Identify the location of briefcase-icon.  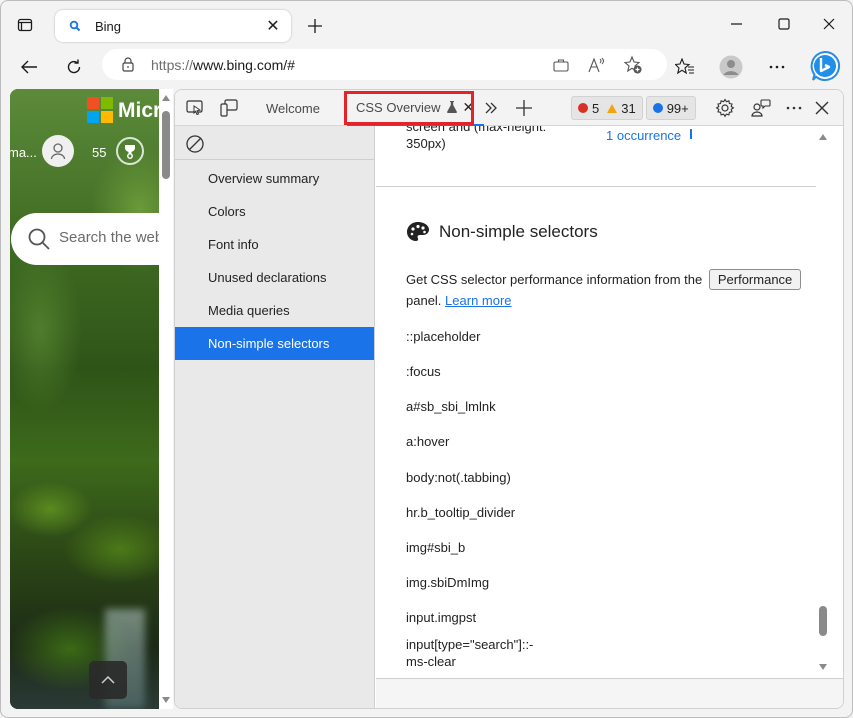
(561, 65).